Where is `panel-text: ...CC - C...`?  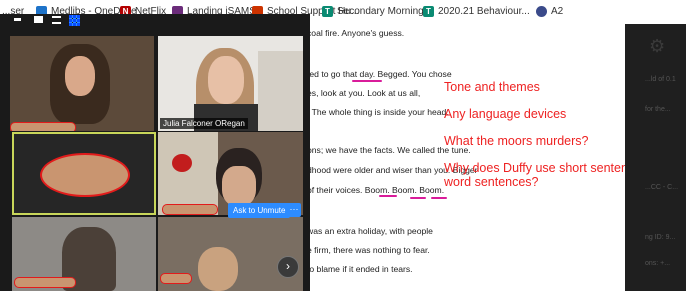 panel-text: ...CC - C... is located at coordinates (662, 187).